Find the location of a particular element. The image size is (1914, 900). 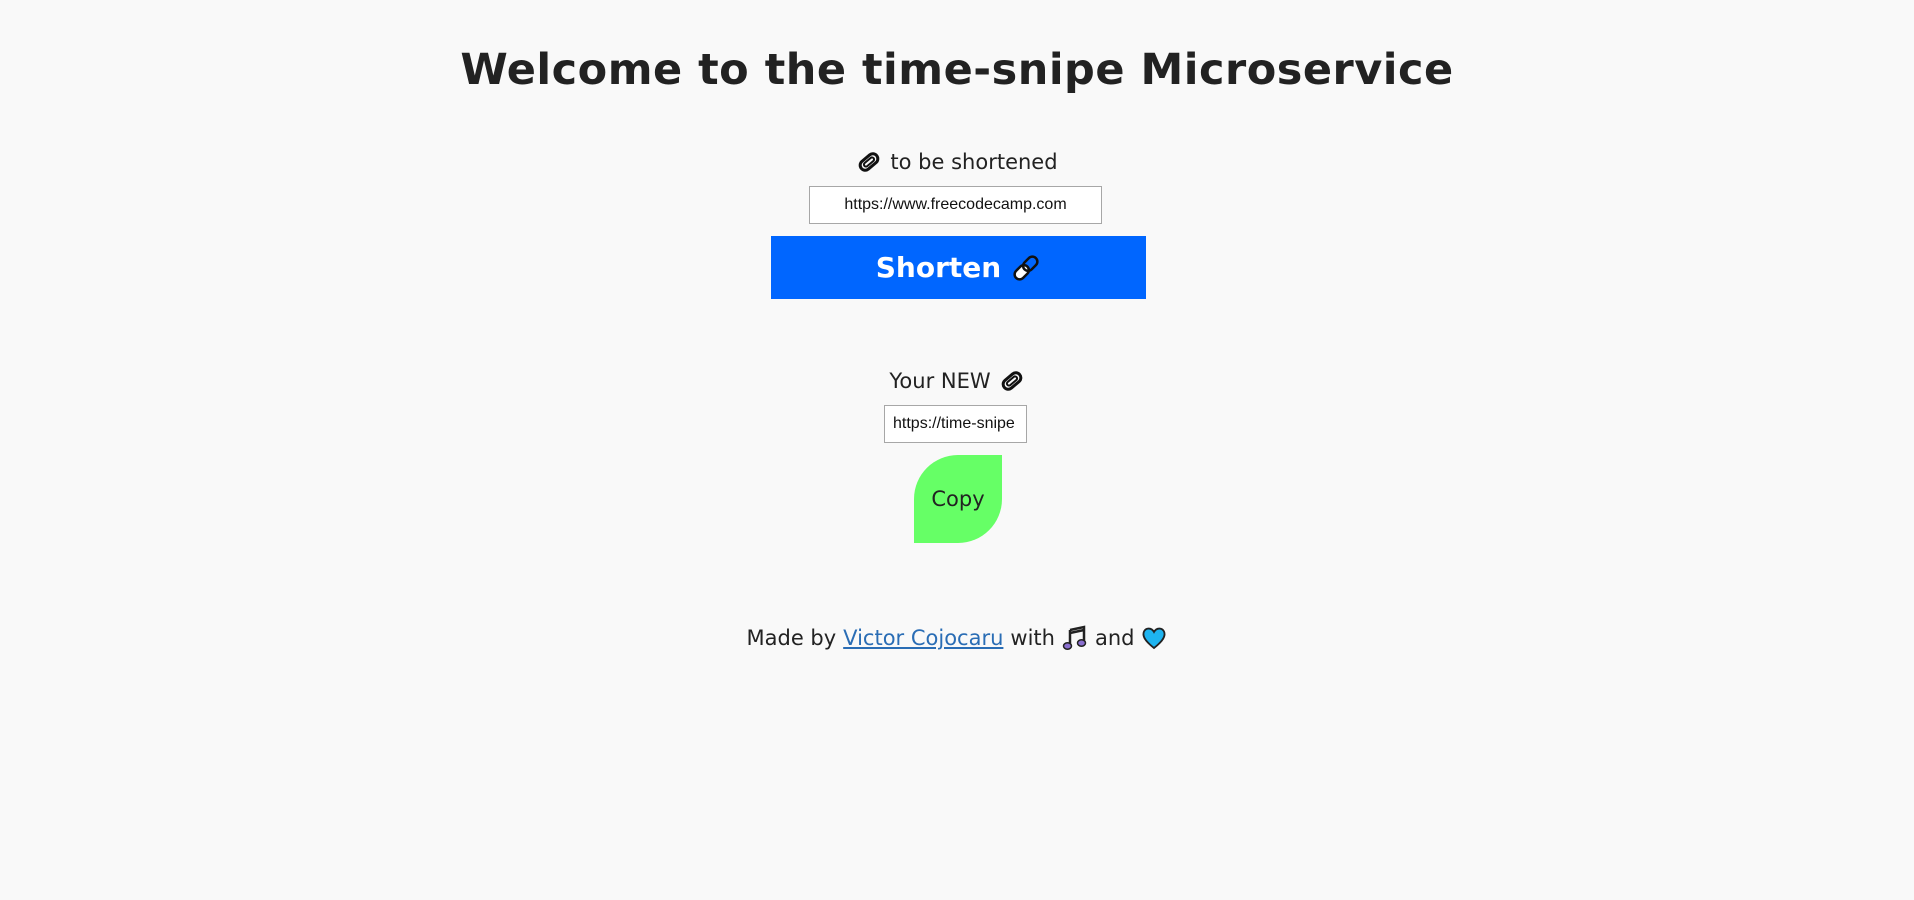

footer: Made by Victor Cojocaru with and is located at coordinates (957, 638).